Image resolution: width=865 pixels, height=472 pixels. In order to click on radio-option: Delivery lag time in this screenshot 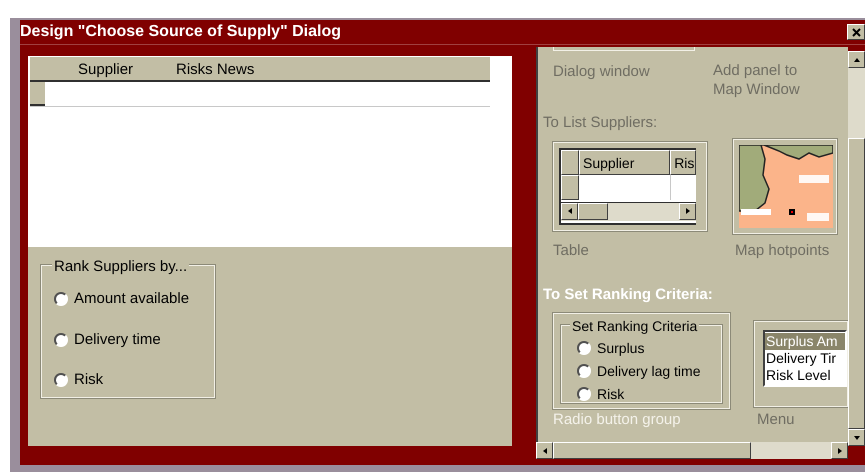, I will do `click(649, 371)`.